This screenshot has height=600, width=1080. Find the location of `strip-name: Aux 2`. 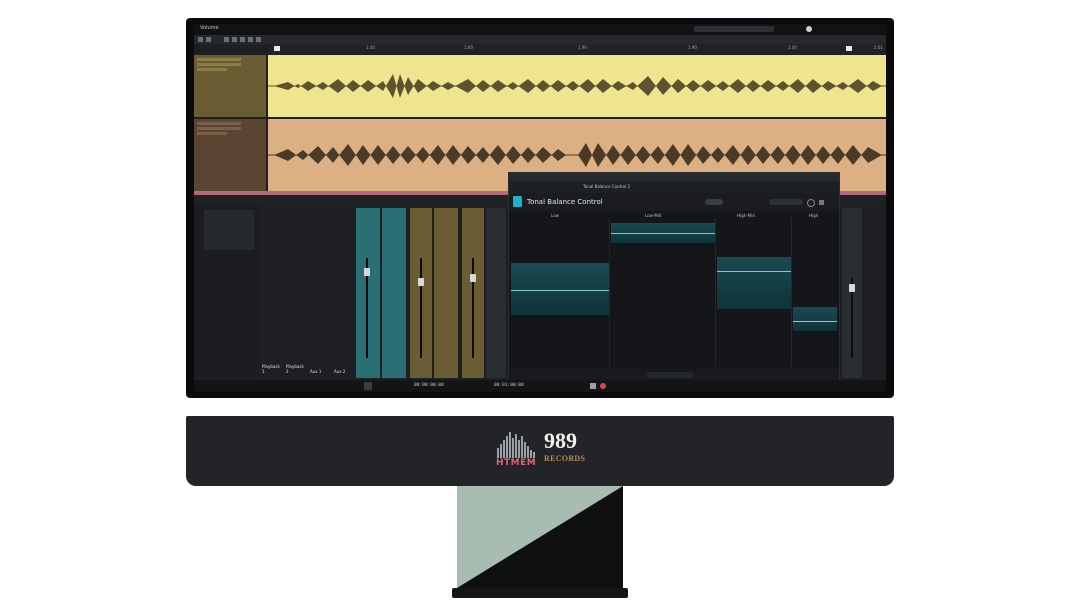

strip-name: Aux 2 is located at coordinates (340, 371).